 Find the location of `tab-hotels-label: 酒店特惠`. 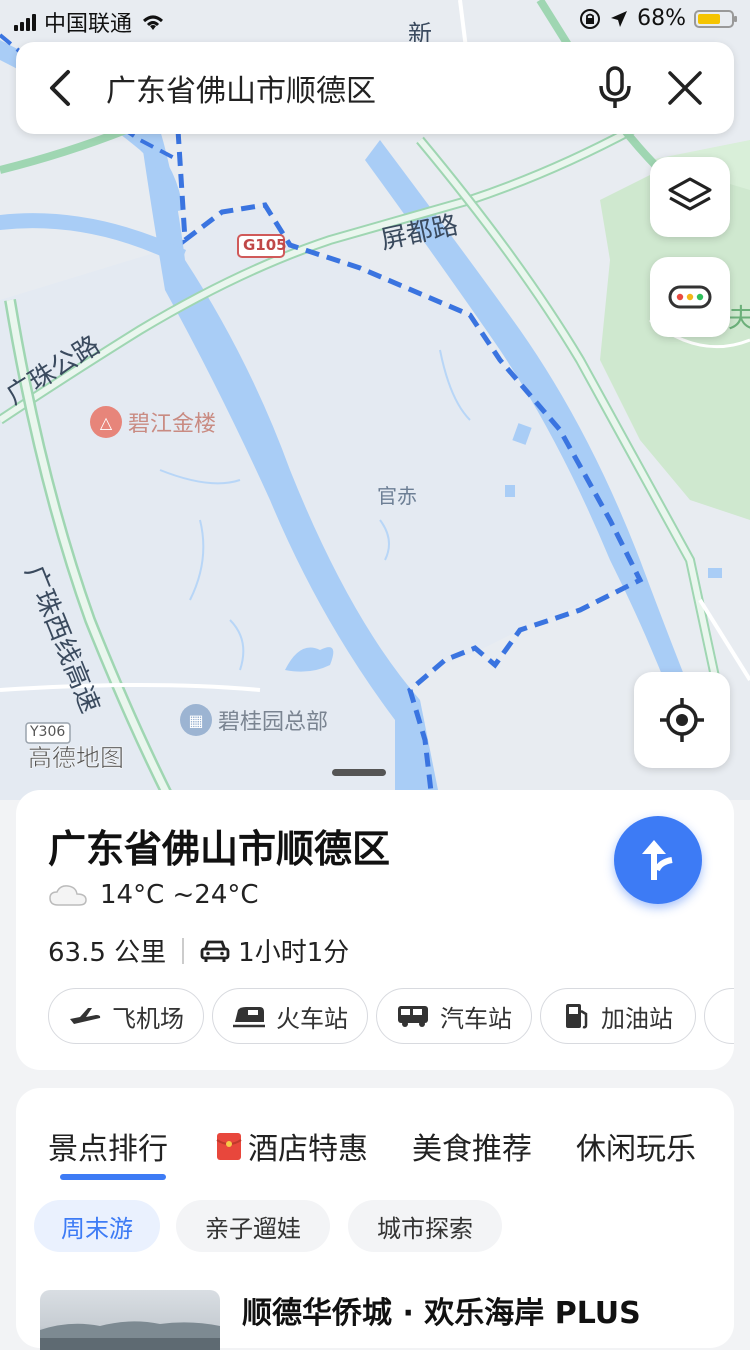

tab-hotels-label: 酒店特惠 is located at coordinates (308, 1149).